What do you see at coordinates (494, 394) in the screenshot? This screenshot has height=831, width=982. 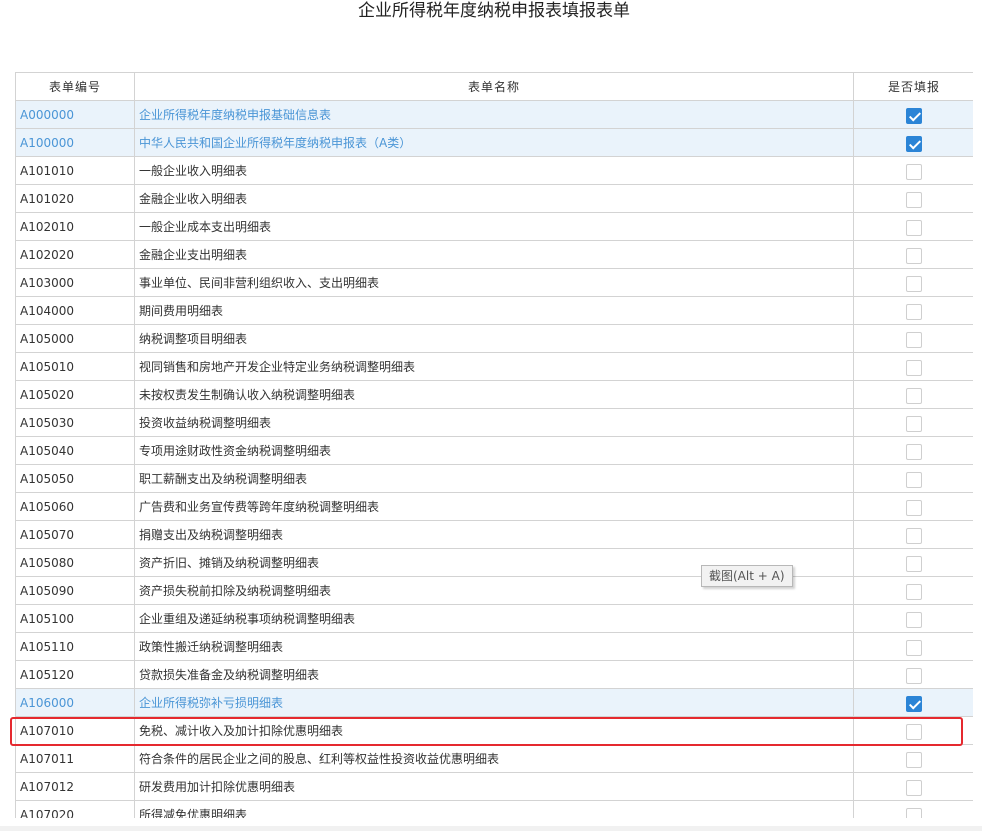 I see `table-row: A105020 未按权责发生制确认收入纳税调整明细表` at bounding box center [494, 394].